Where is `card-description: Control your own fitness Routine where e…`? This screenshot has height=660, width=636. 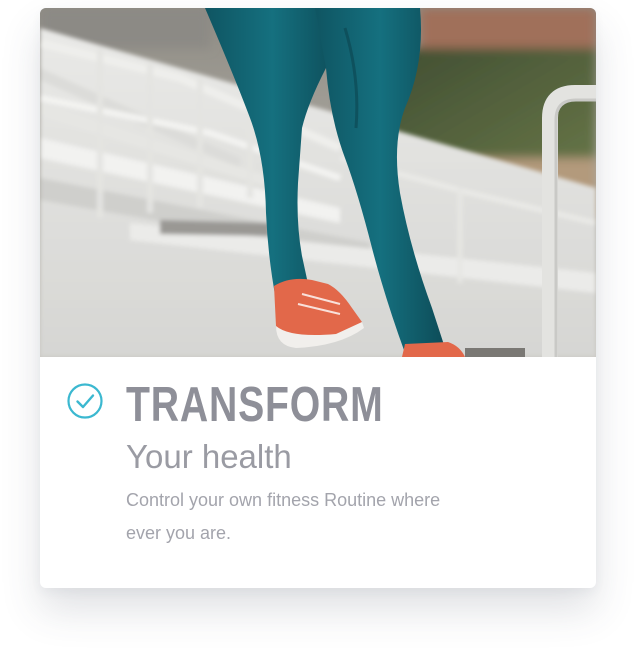 card-description: Control your own fitness Routine where e… is located at coordinates (283, 516).